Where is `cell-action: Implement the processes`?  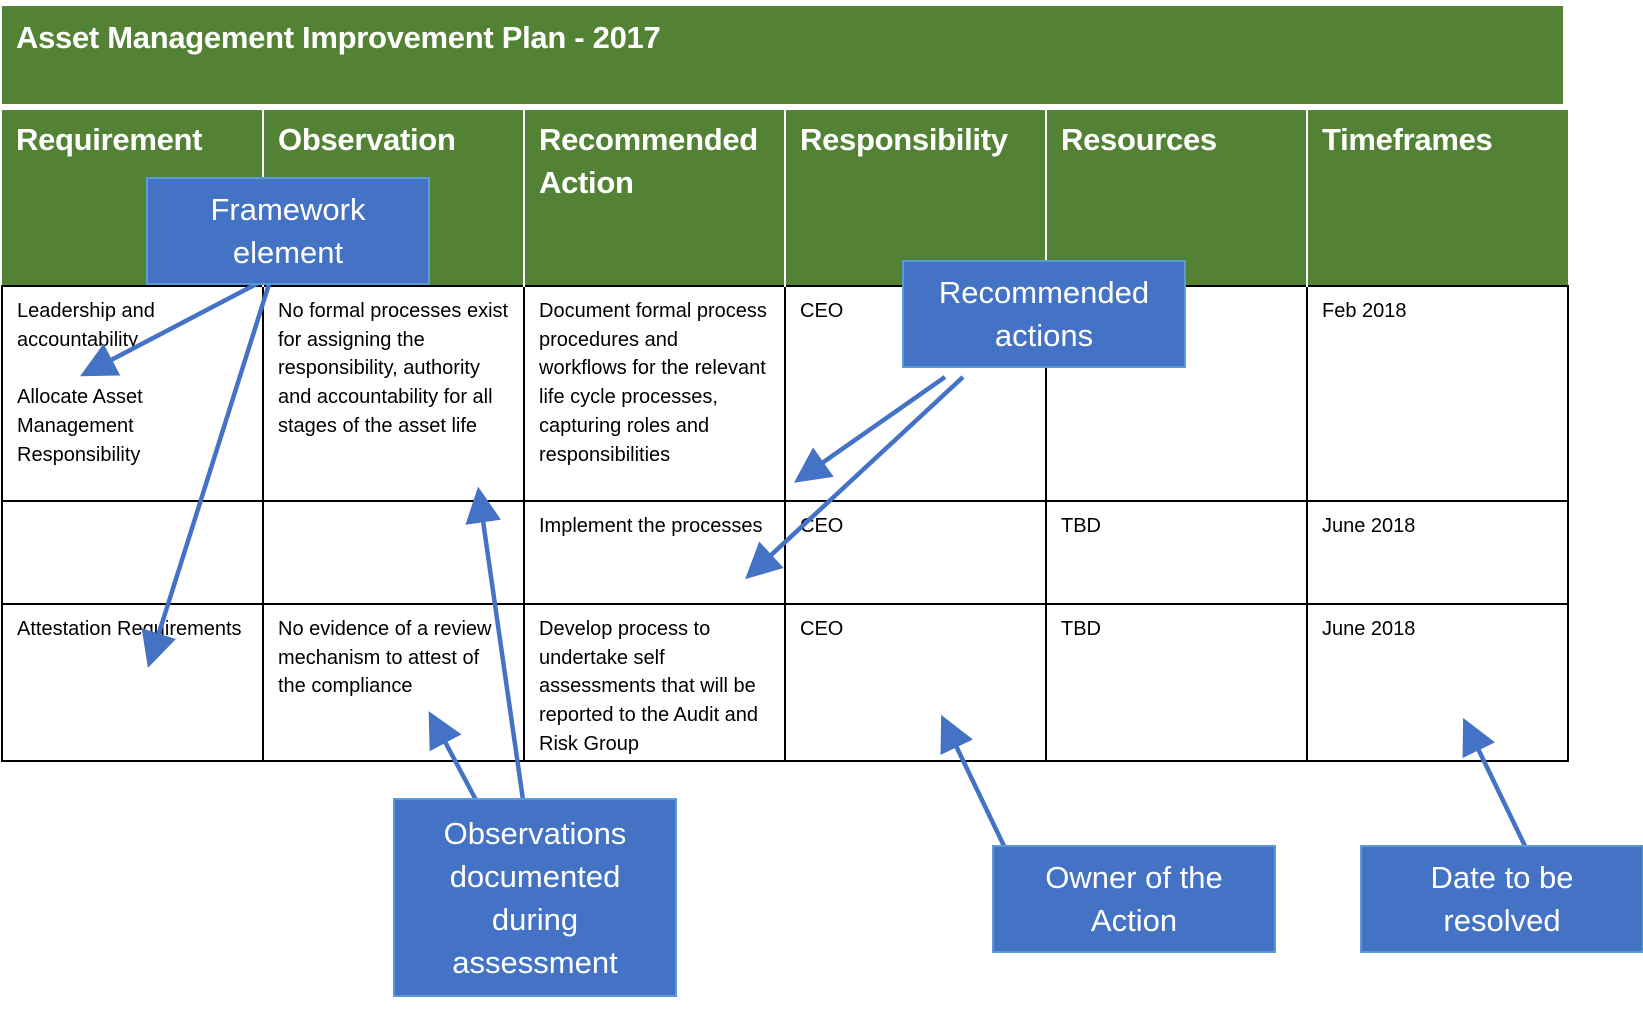
cell-action: Implement the processes is located at coordinates (654, 552).